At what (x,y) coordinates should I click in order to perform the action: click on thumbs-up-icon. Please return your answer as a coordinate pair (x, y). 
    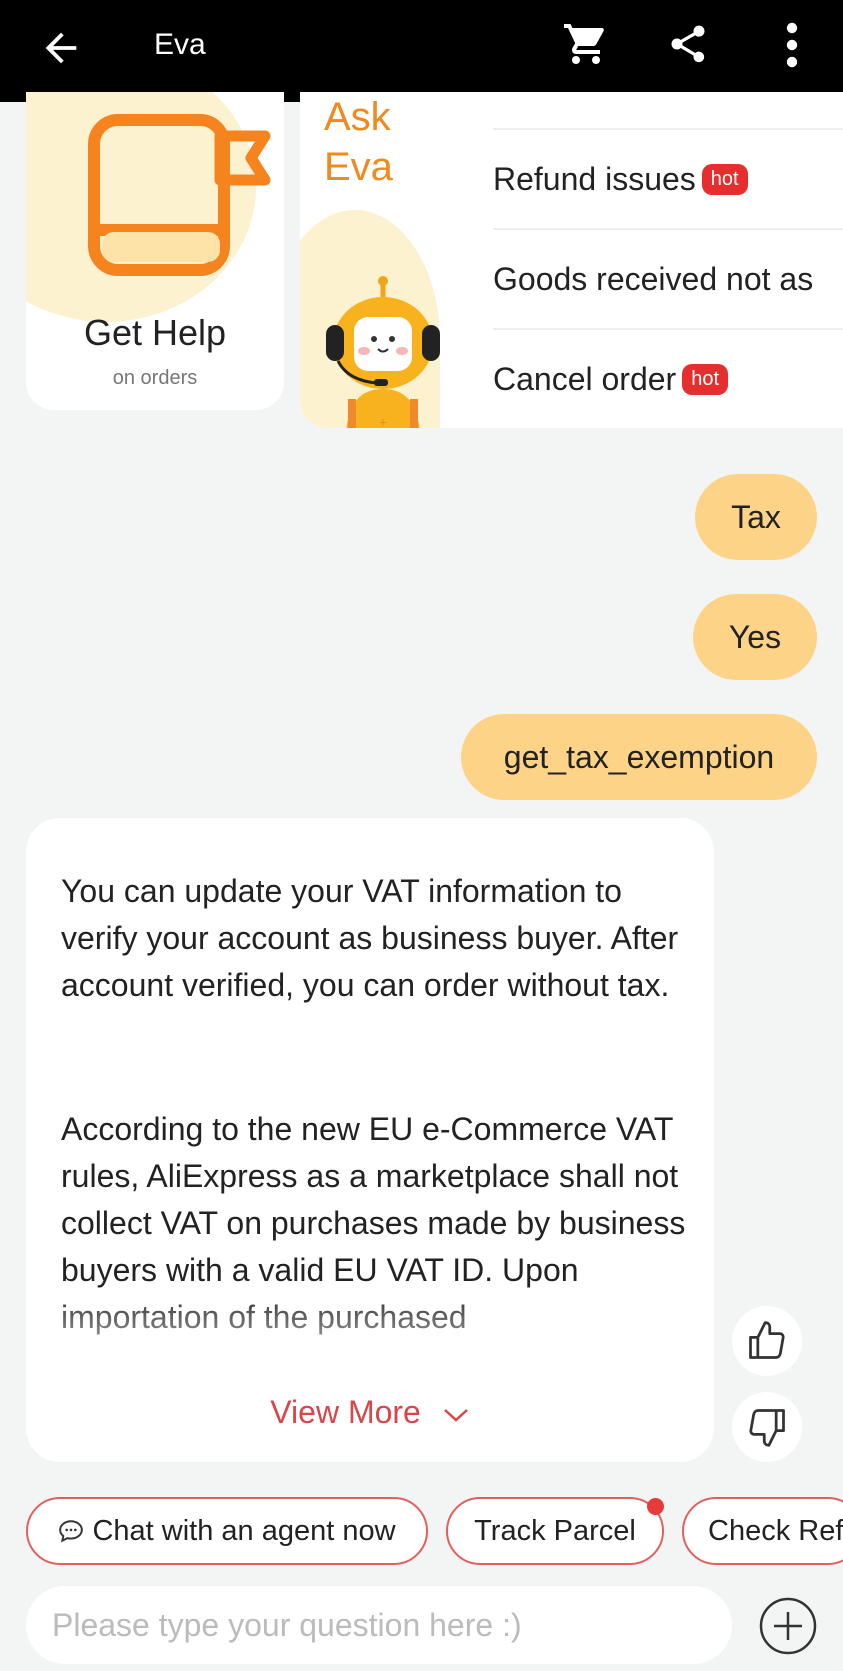
    Looking at the image, I should click on (767, 1340).